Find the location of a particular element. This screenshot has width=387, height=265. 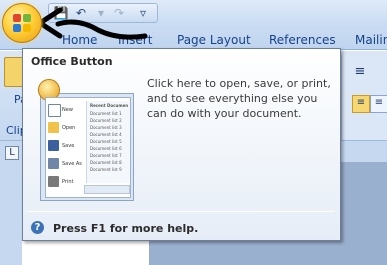

office-logo-icon is located at coordinates (23, 24).